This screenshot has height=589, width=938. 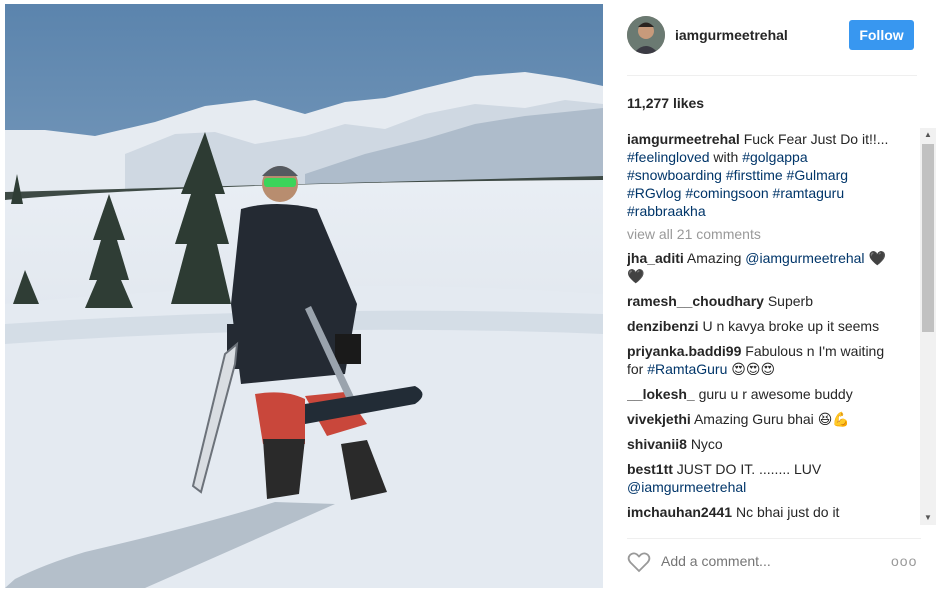 I want to click on hashtag-link: #golgappa, so click(x=774, y=157).